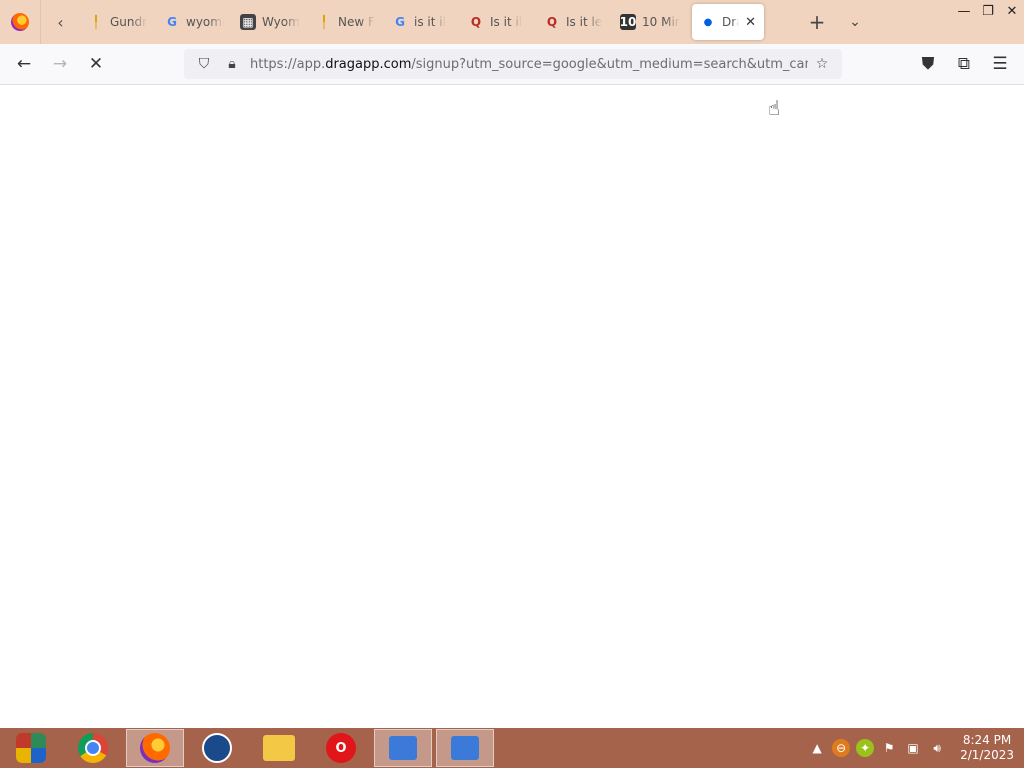  I want to click on tab: 10 10 Min, so click(650, 22).